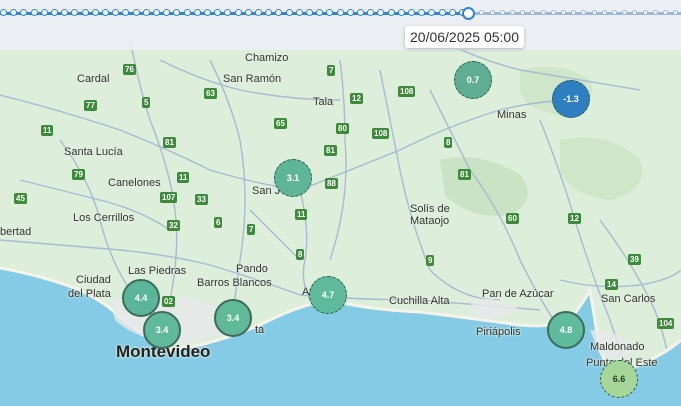 This screenshot has height=406, width=681. I want to click on value-marker: 3.1, so click(293, 178).